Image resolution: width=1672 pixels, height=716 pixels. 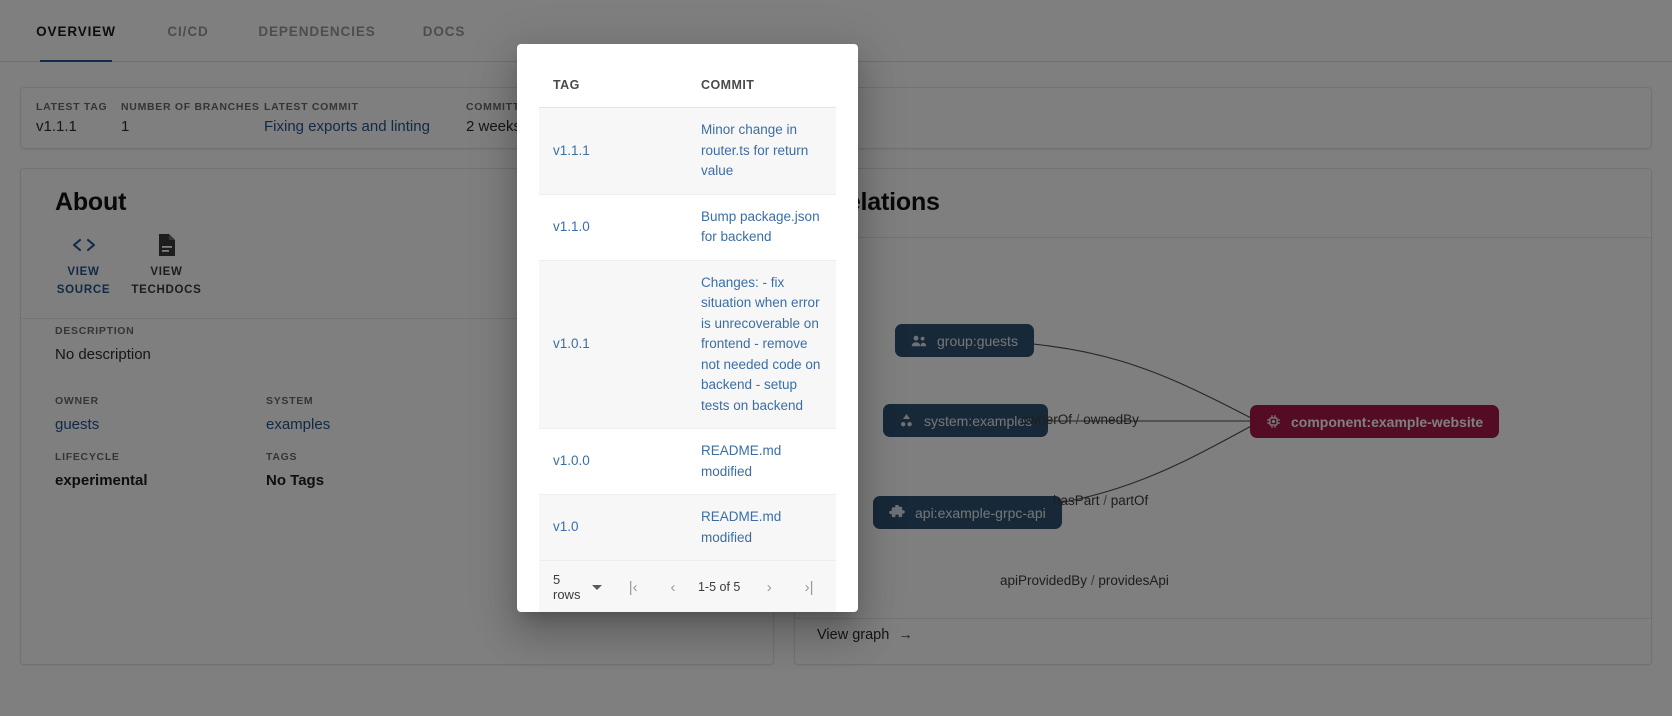 What do you see at coordinates (613, 462) in the screenshot?
I see `cell-tag: v1.0.0` at bounding box center [613, 462].